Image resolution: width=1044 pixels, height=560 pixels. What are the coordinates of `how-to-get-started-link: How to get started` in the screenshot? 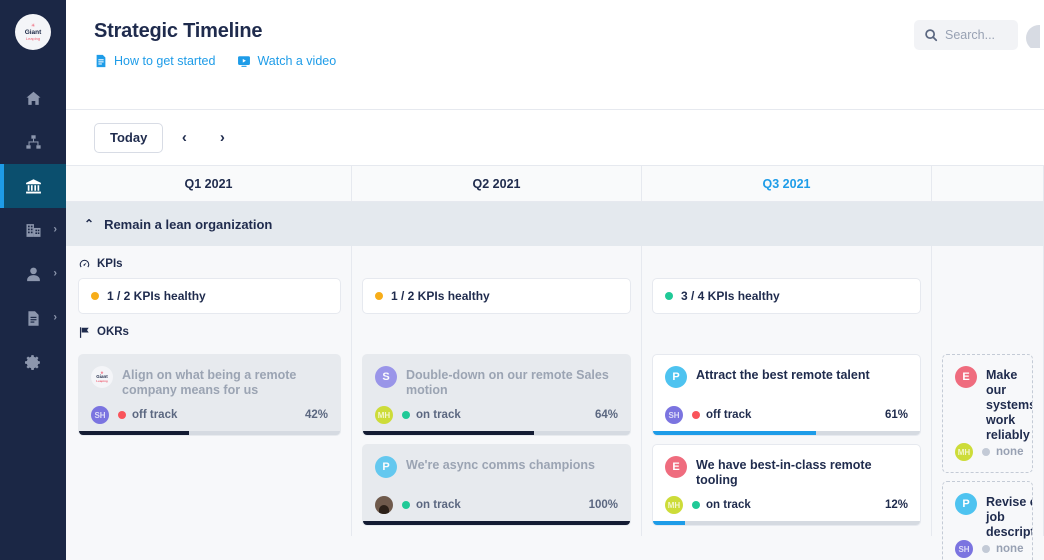 It's located at (154, 61).